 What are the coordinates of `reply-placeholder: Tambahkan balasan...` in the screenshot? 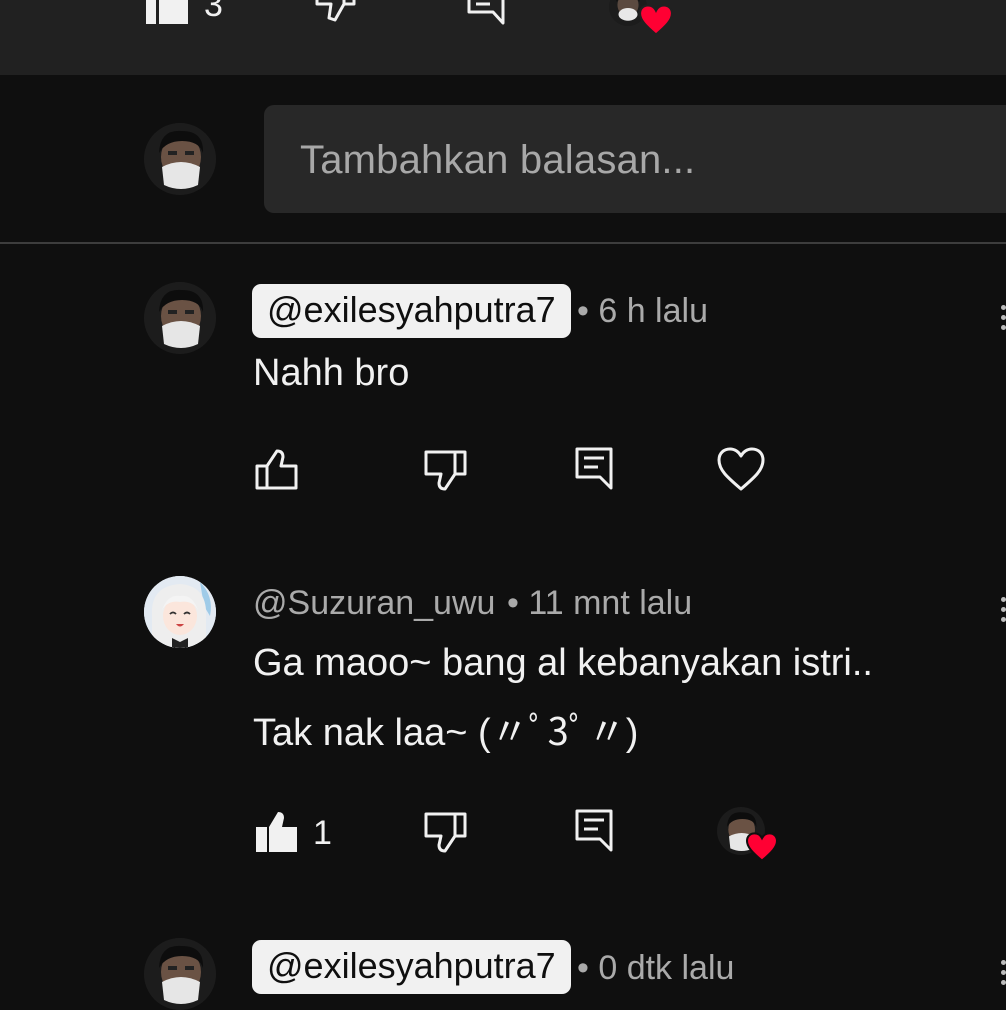 It's located at (498, 160).